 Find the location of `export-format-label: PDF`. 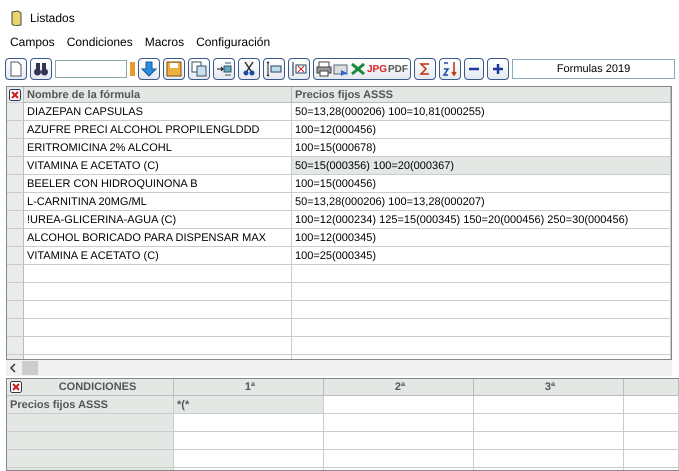

export-format-label: PDF is located at coordinates (398, 69).